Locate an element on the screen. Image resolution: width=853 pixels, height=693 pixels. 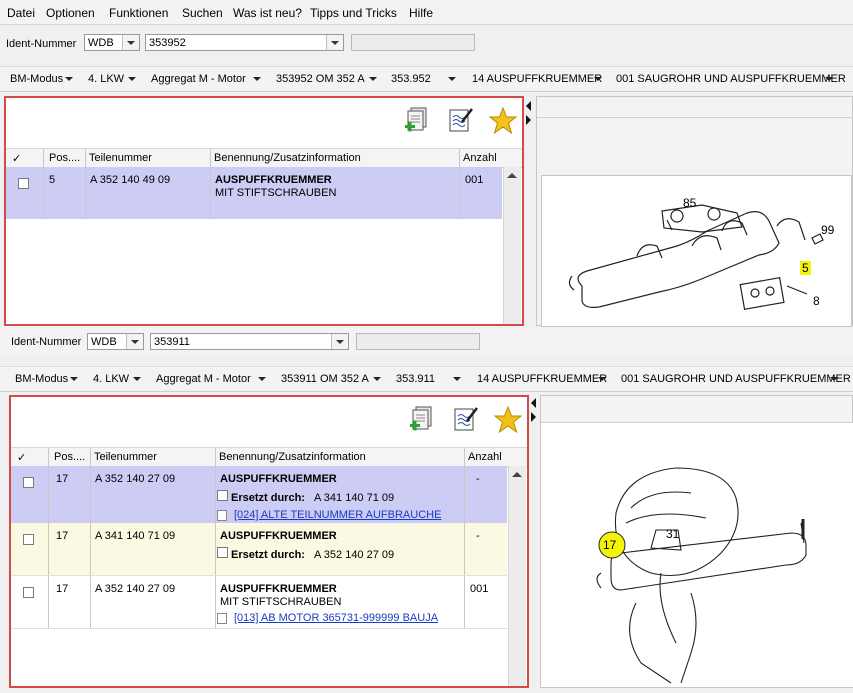
callout-5: 5 is located at coordinates (805, 268).